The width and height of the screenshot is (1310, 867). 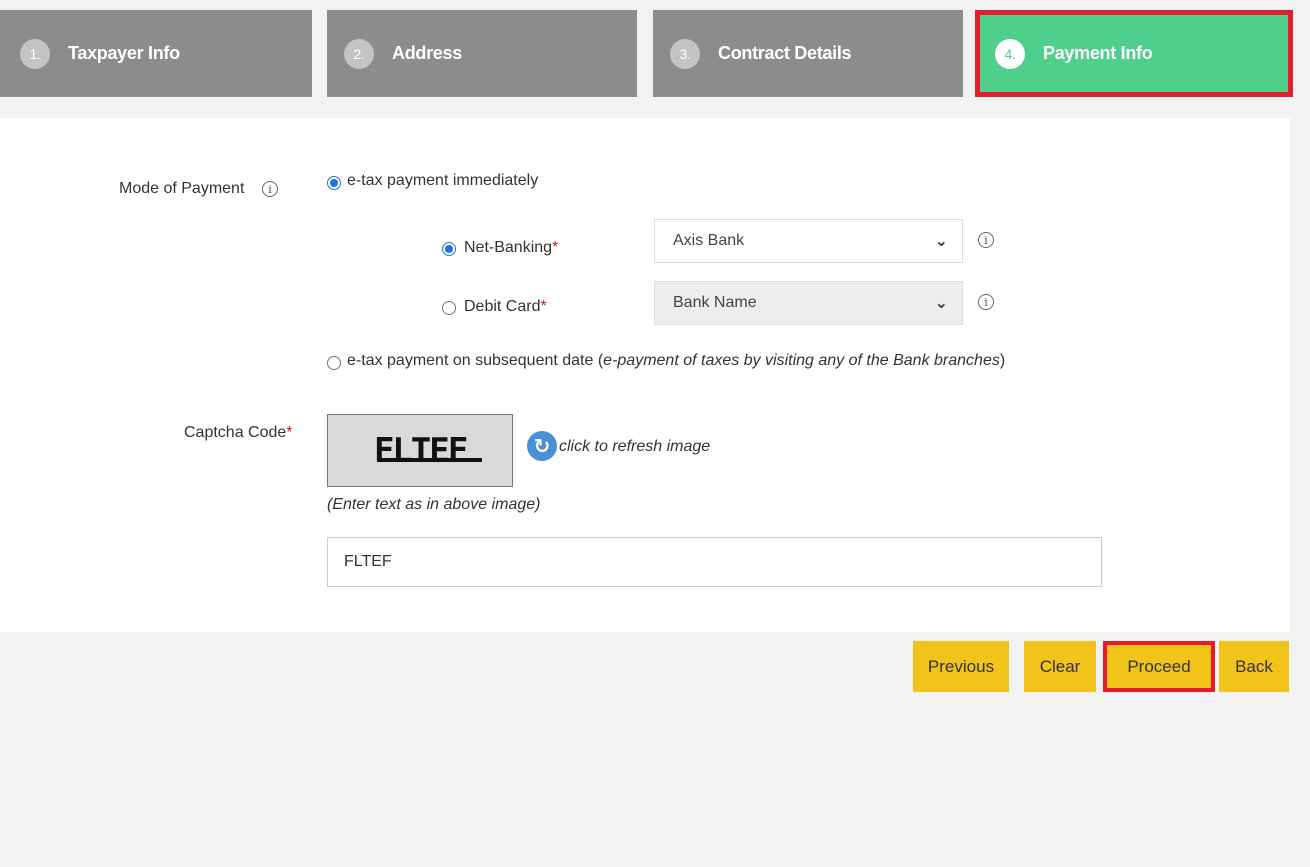 What do you see at coordinates (359, 53) in the screenshot?
I see `step-number: 2.` at bounding box center [359, 53].